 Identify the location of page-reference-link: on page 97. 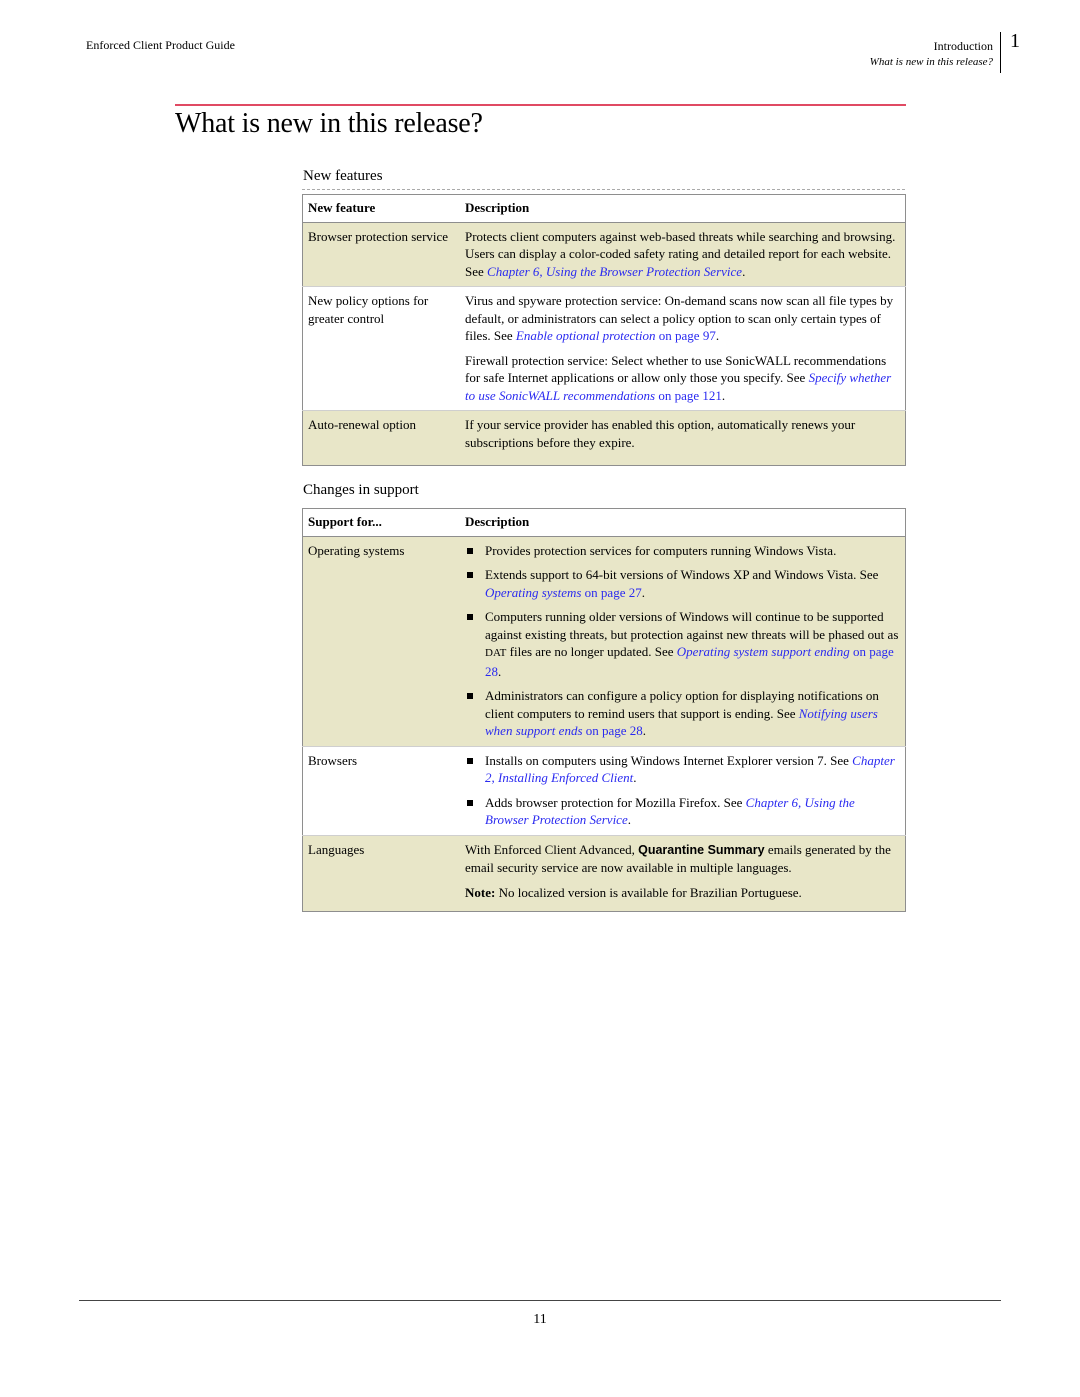
(686, 335).